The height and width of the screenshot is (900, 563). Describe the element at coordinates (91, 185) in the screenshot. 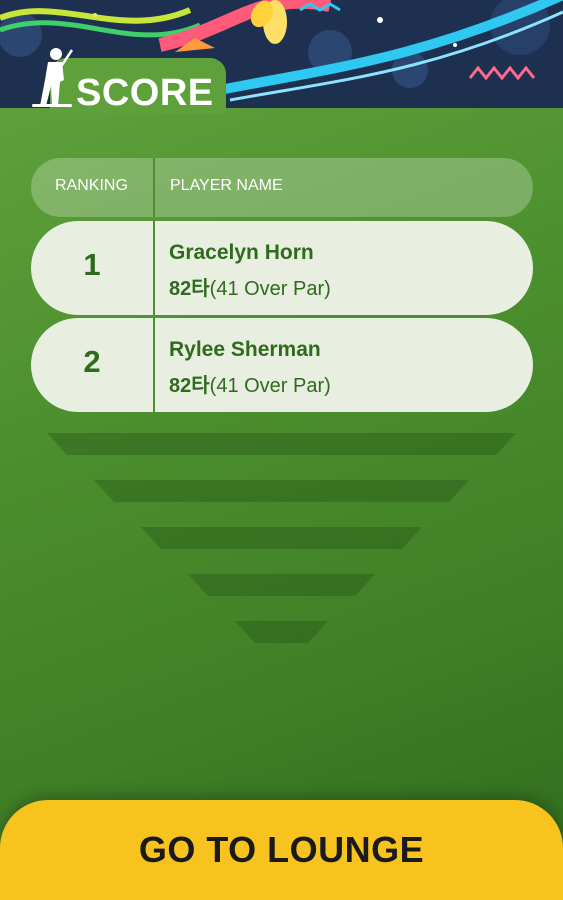

I see `ranking-column-header: RANKING` at that location.